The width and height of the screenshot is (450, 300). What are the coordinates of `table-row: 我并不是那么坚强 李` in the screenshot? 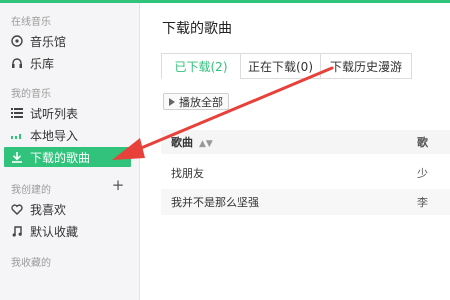 It's located at (305, 202).